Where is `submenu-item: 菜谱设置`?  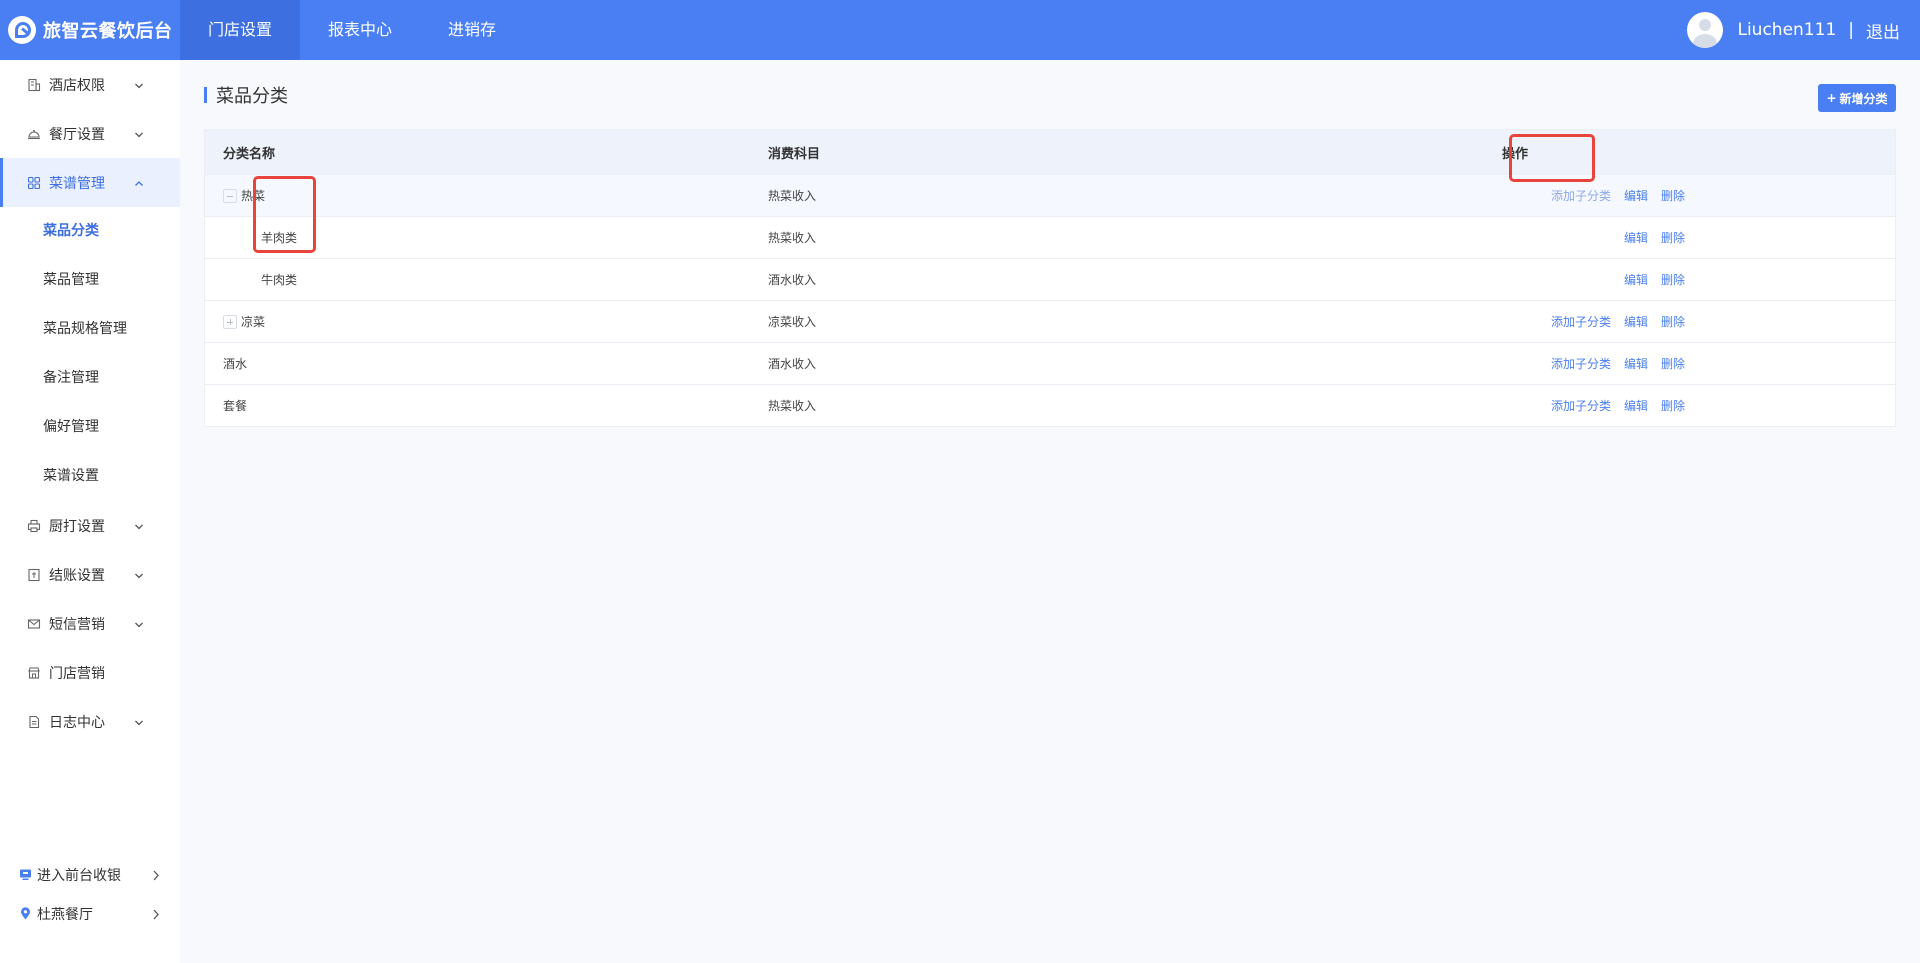
submenu-item: 菜谱设置 is located at coordinates (90, 476).